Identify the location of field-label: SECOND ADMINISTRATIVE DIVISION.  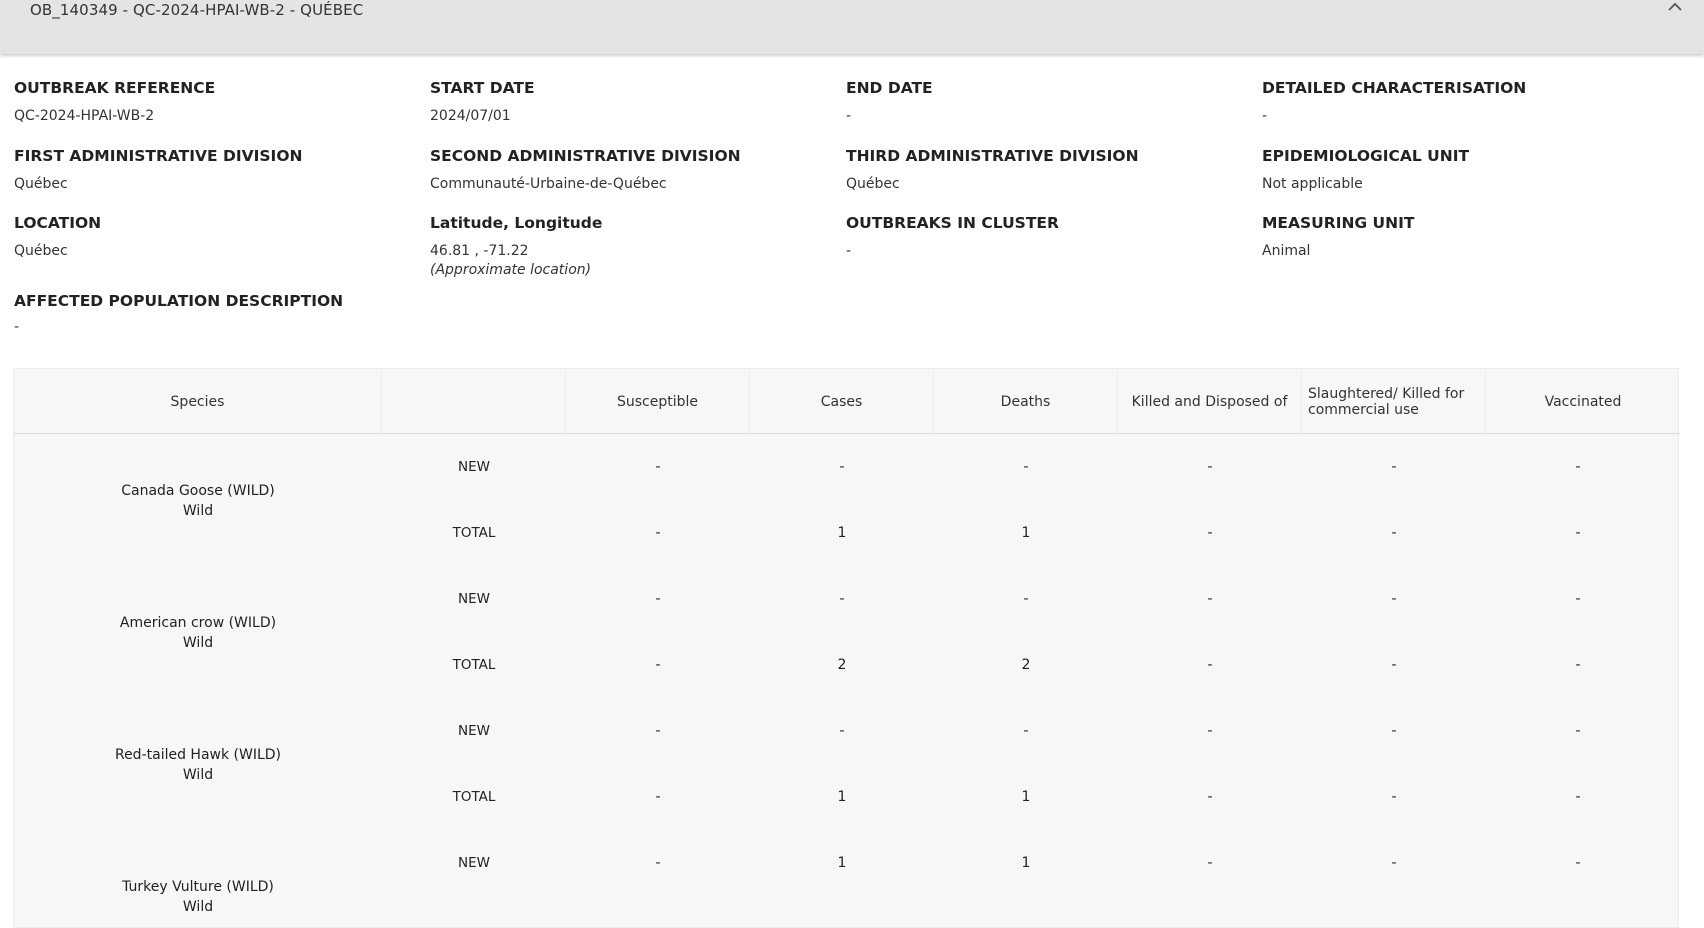
(585, 156).